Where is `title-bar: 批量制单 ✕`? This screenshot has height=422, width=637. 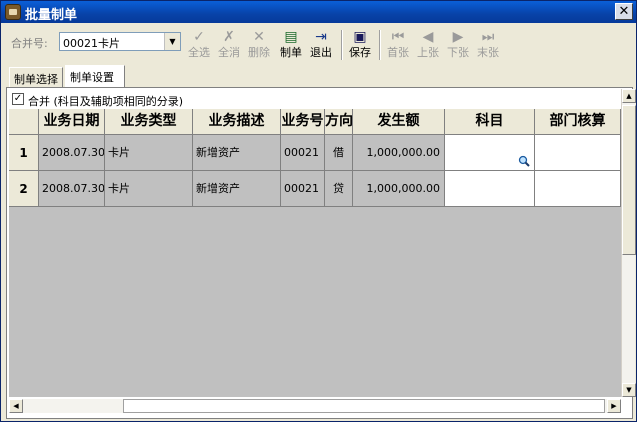 title-bar: 批量制单 ✕ is located at coordinates (318, 12).